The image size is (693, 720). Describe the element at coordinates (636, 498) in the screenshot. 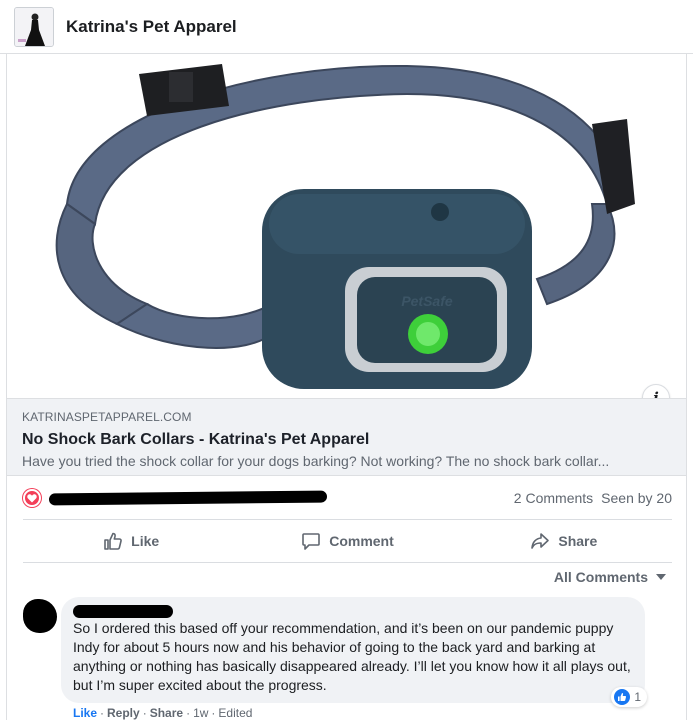

I see `seen-by-count: Seen by 20` at that location.